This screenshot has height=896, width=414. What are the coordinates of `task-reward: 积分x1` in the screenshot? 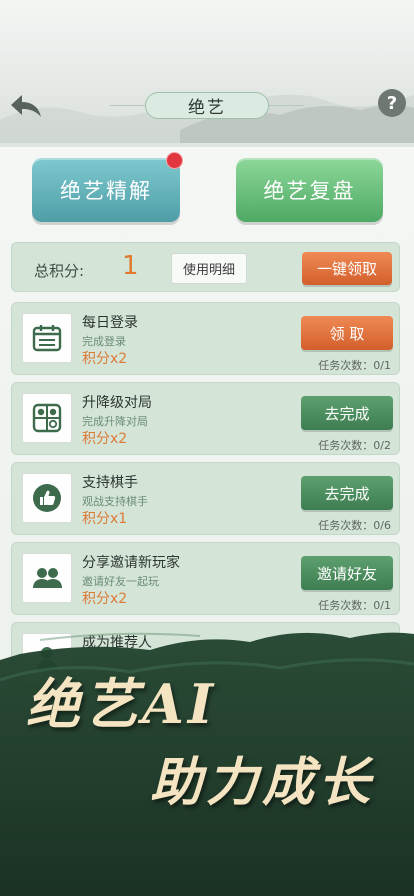 It's located at (105, 519).